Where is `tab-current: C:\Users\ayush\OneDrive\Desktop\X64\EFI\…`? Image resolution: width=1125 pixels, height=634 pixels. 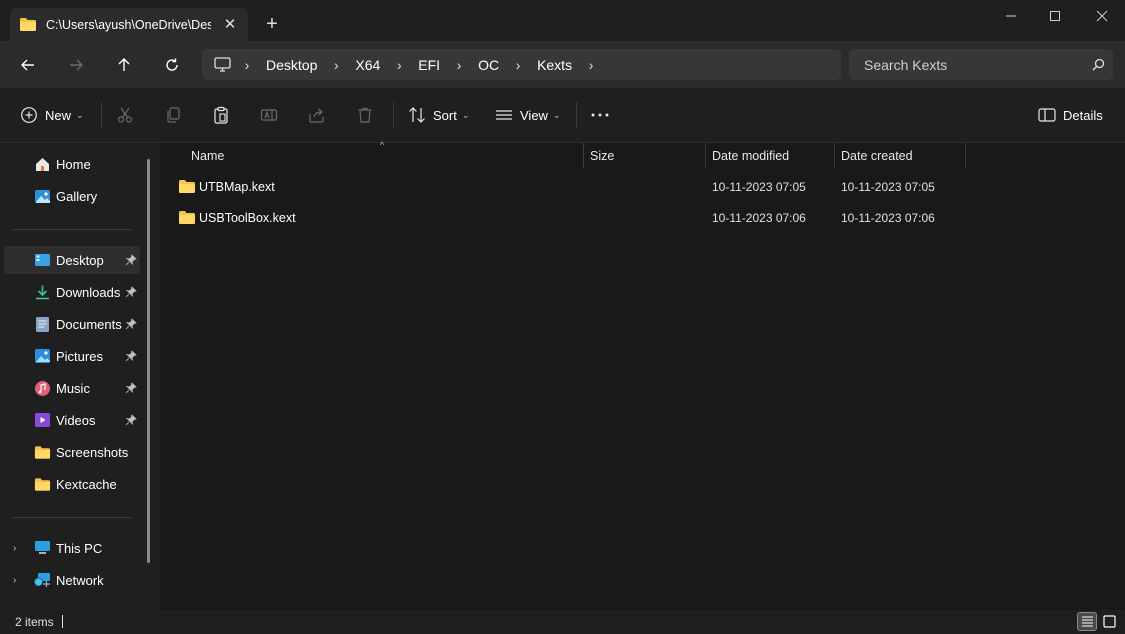 tab-current: C:\Users\ayush\OneDrive\Desktop\X64\EFI\… is located at coordinates (129, 24).